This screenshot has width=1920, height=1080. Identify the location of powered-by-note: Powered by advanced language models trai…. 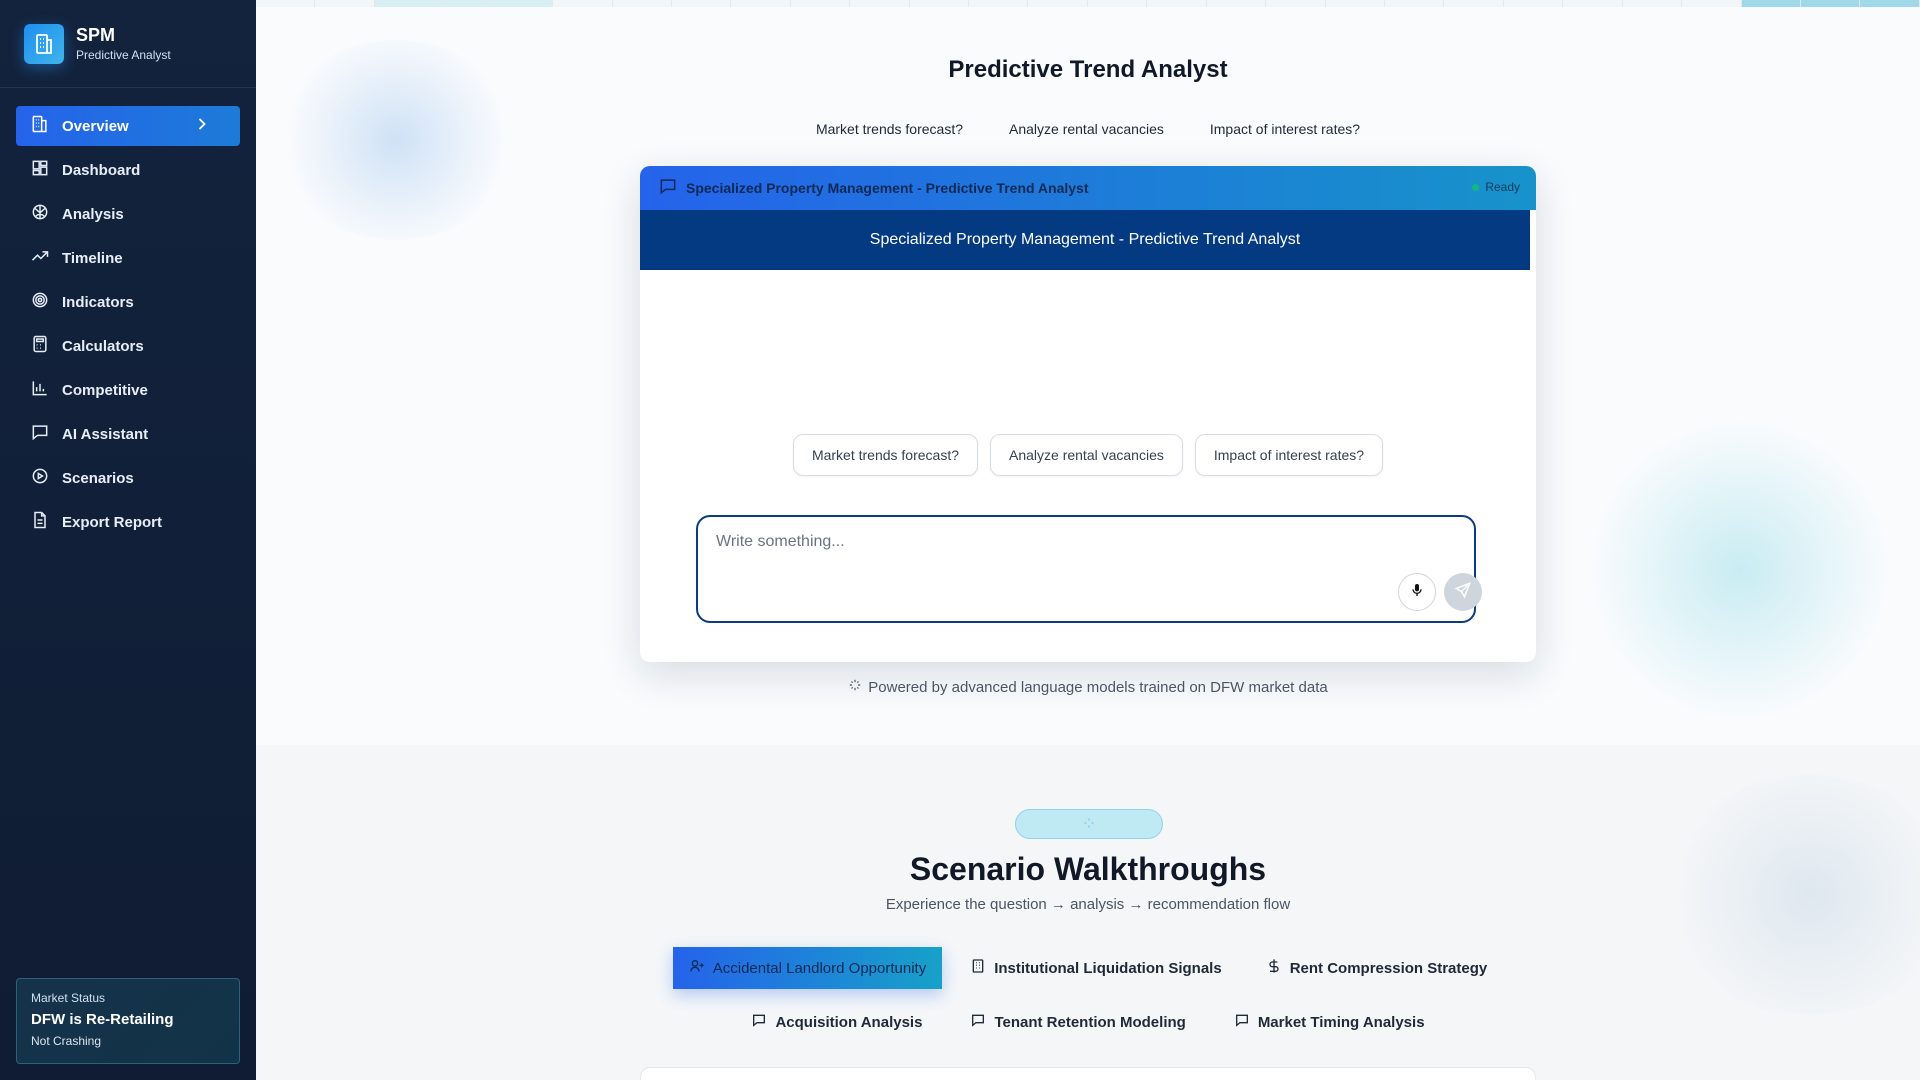
(1088, 687).